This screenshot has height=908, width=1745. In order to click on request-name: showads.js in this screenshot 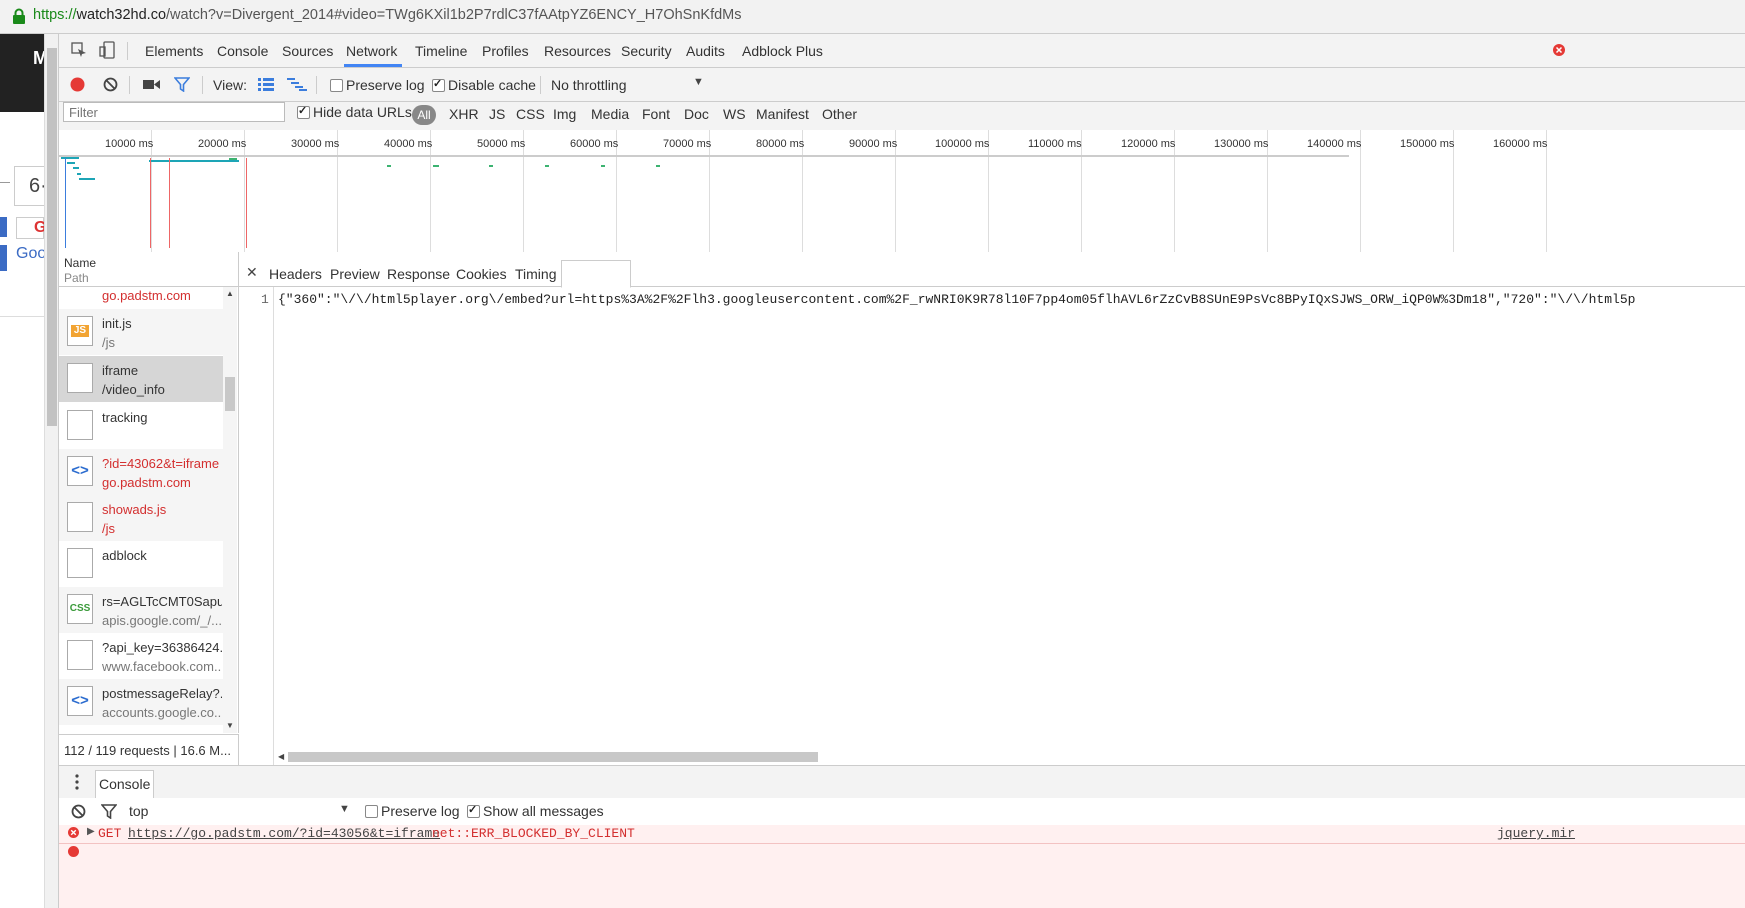, I will do `click(134, 509)`.